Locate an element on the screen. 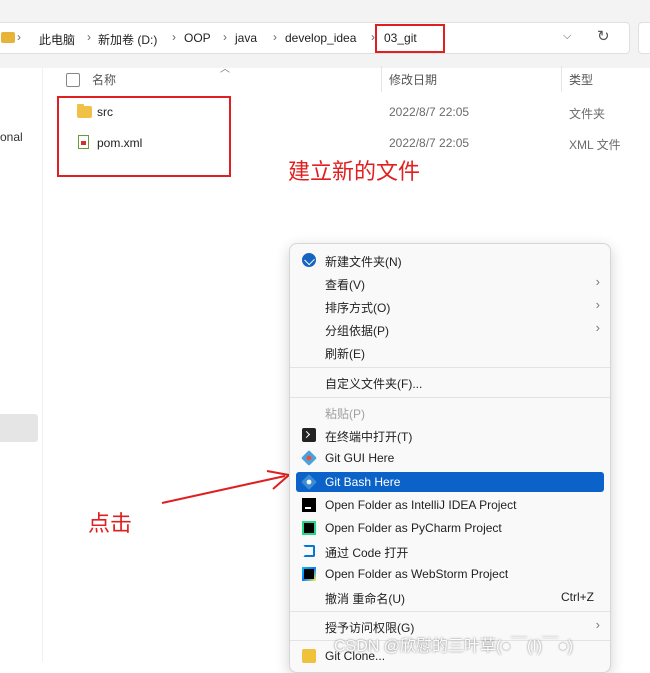 The height and width of the screenshot is (673, 650). menu-item-label: 撤消 重命名(U) is located at coordinates (365, 599).